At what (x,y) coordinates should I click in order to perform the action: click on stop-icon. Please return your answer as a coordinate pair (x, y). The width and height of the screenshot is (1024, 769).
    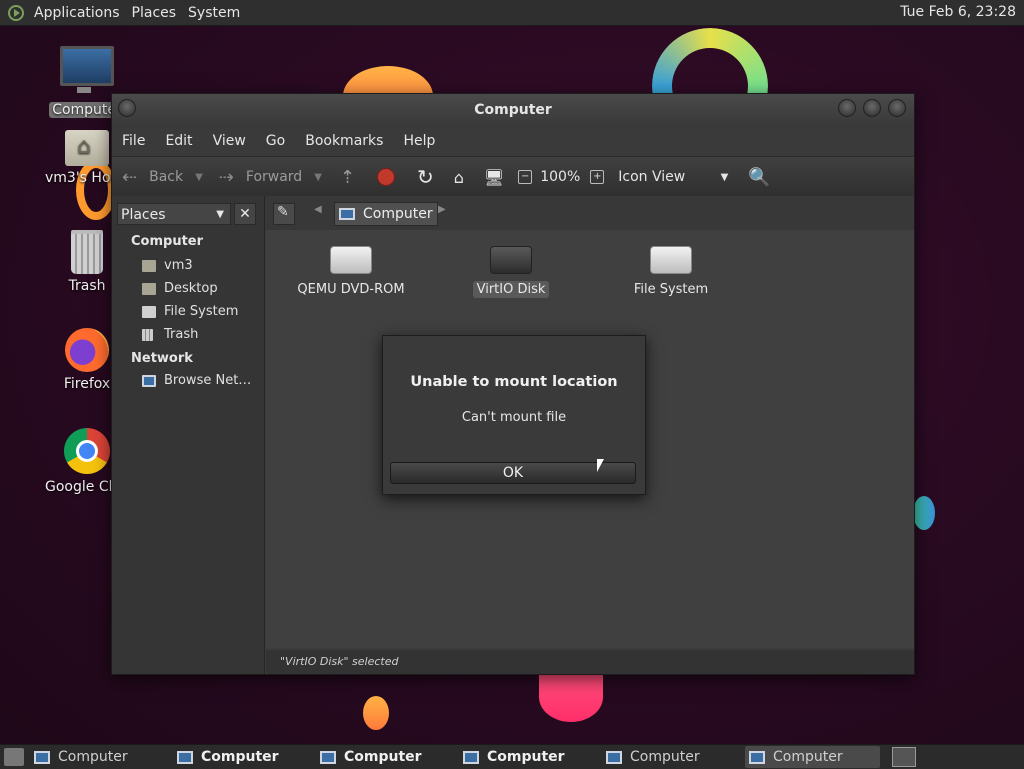
    Looking at the image, I should click on (386, 177).